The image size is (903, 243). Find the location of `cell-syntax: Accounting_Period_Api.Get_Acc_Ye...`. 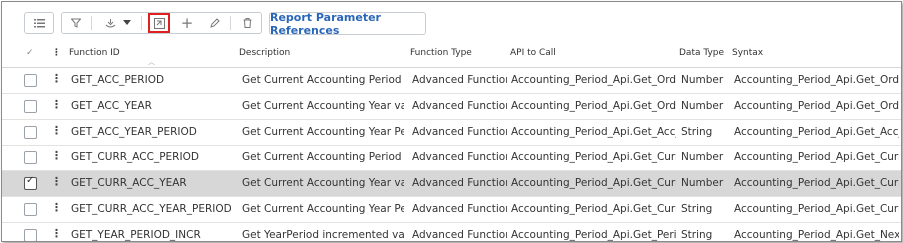

cell-syntax: Accounting_Period_Api.Get_Acc_Ye... is located at coordinates (816, 131).